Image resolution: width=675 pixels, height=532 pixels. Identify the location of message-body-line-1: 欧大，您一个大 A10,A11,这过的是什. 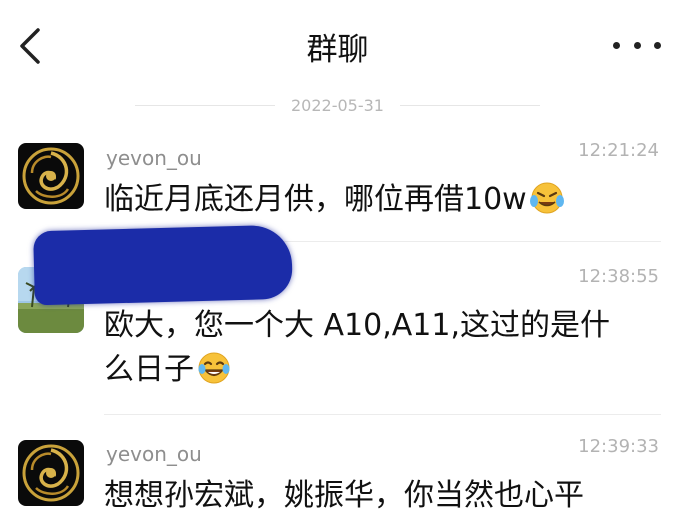
(357, 325).